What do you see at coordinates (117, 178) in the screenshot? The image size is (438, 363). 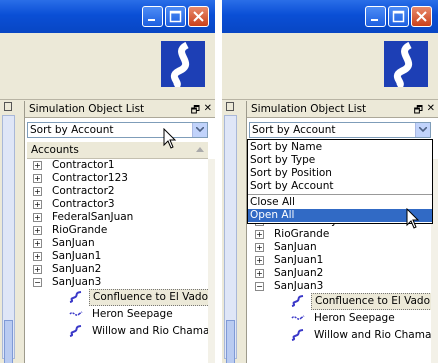 I see `tree-item: + Contractor123` at bounding box center [117, 178].